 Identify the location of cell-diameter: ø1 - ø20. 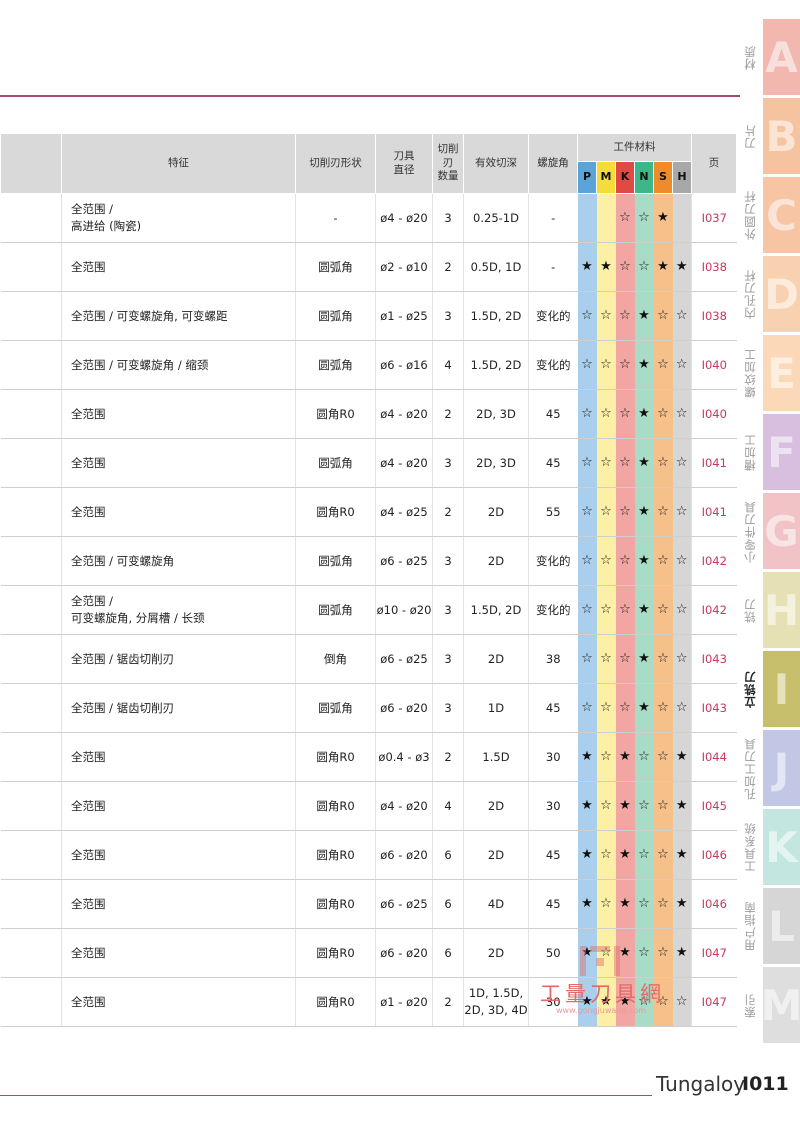
(404, 1002).